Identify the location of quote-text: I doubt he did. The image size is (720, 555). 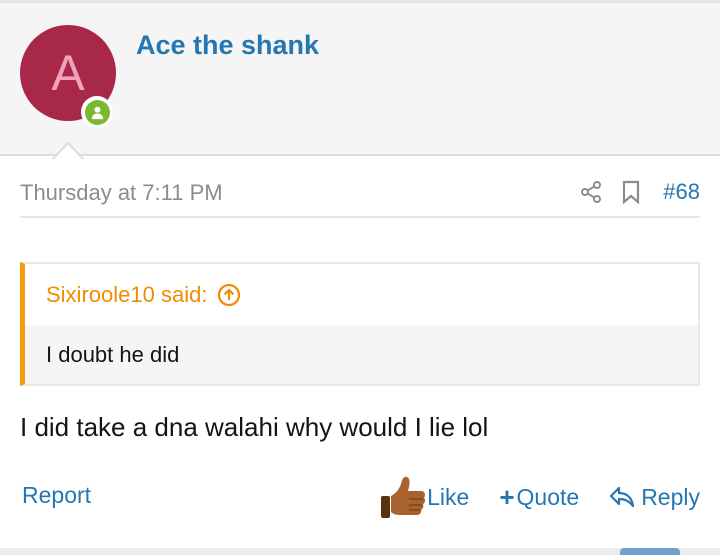
(361, 354).